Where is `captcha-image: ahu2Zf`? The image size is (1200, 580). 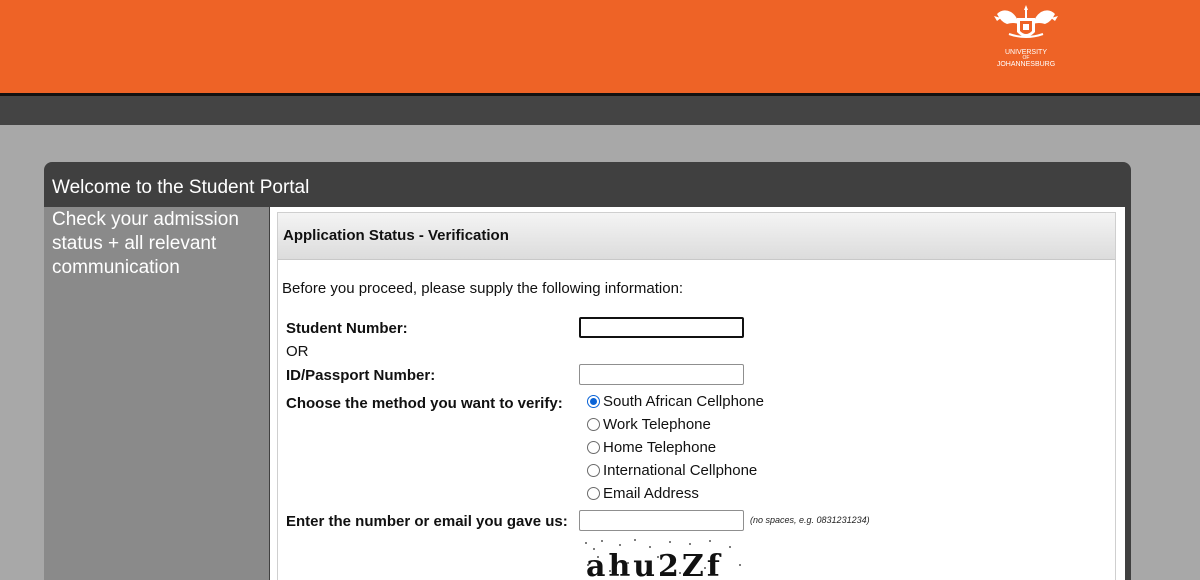 captcha-image: ahu2Zf is located at coordinates (665, 557).